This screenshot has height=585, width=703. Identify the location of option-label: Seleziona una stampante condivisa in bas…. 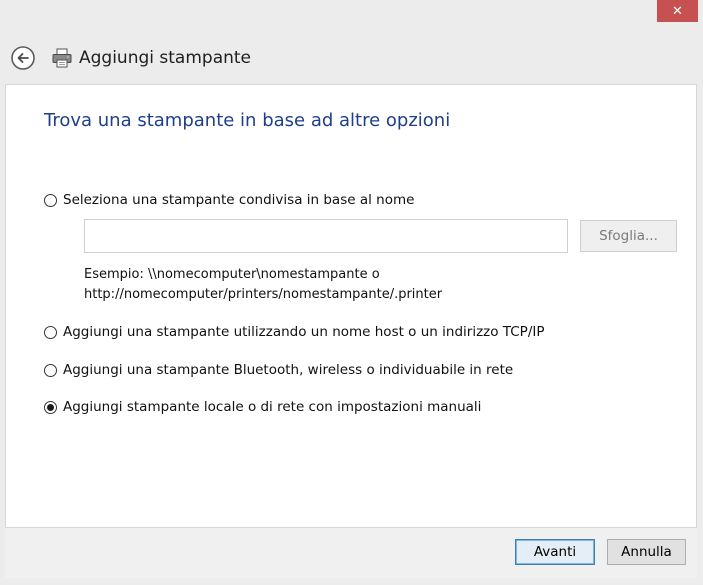
(239, 200).